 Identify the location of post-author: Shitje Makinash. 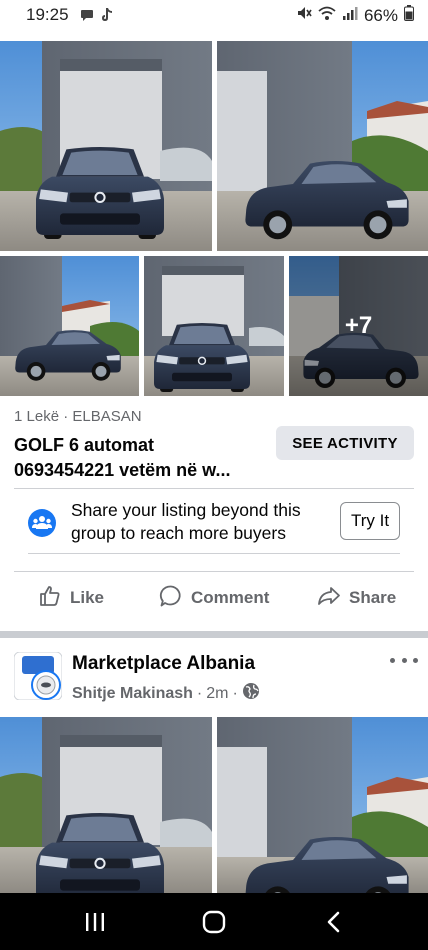
(132, 694).